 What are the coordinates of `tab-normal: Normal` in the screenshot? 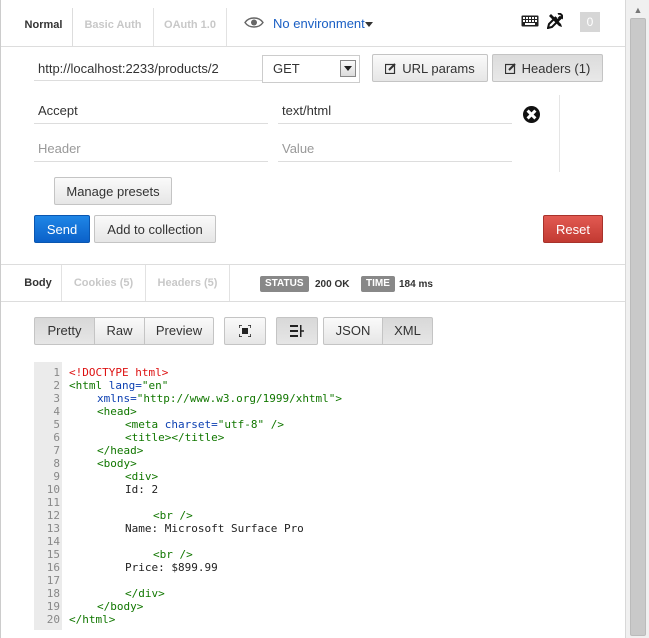 It's located at (44, 27).